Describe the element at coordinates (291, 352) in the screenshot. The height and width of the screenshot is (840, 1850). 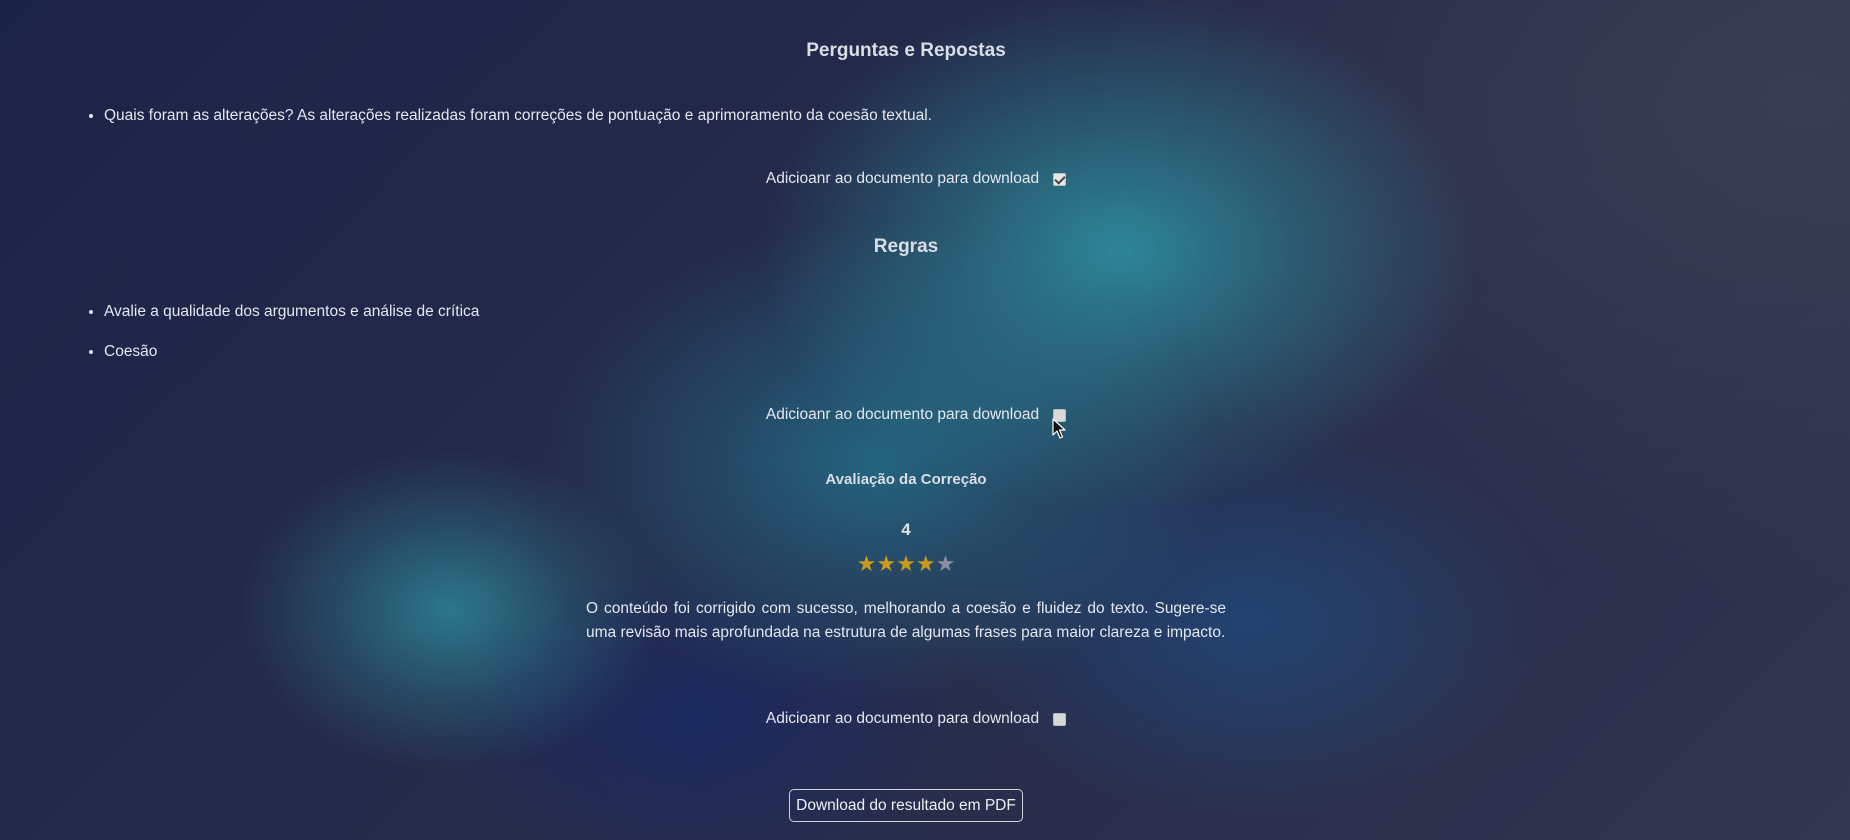
I see `list-item: Coesão` at that location.